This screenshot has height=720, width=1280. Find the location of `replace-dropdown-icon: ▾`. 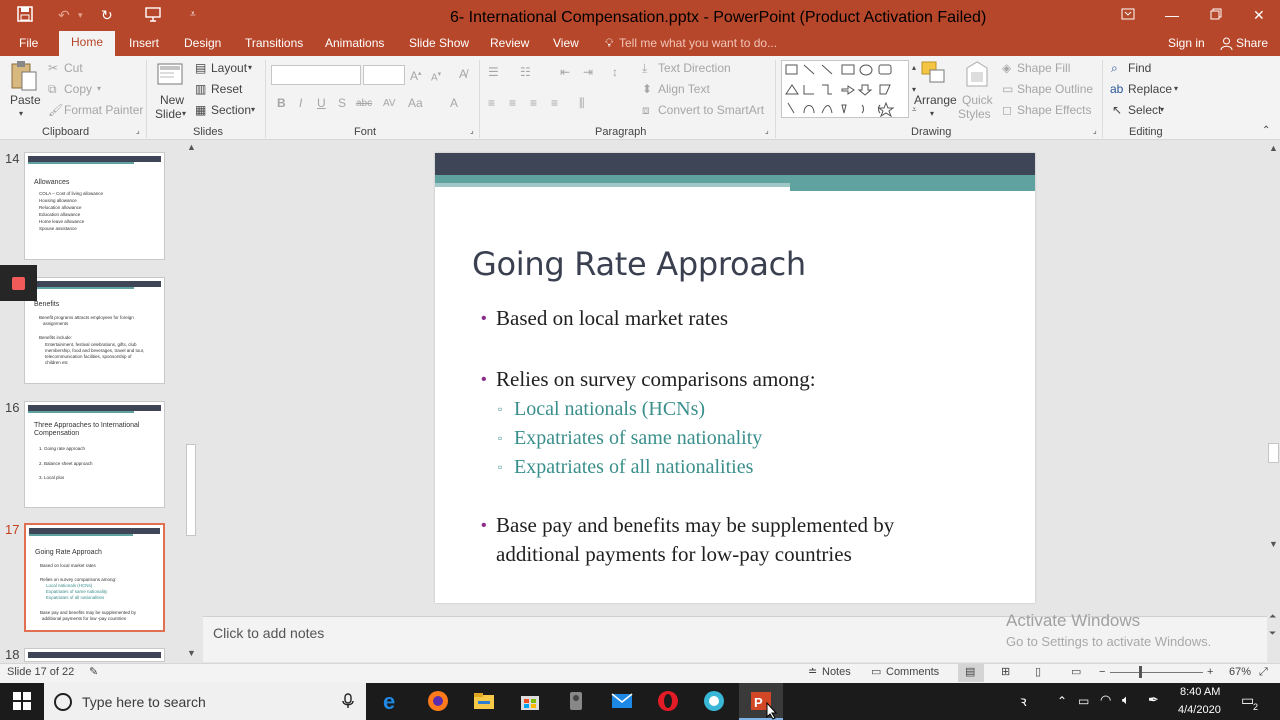

replace-dropdown-icon: ▾ is located at coordinates (1176, 89).